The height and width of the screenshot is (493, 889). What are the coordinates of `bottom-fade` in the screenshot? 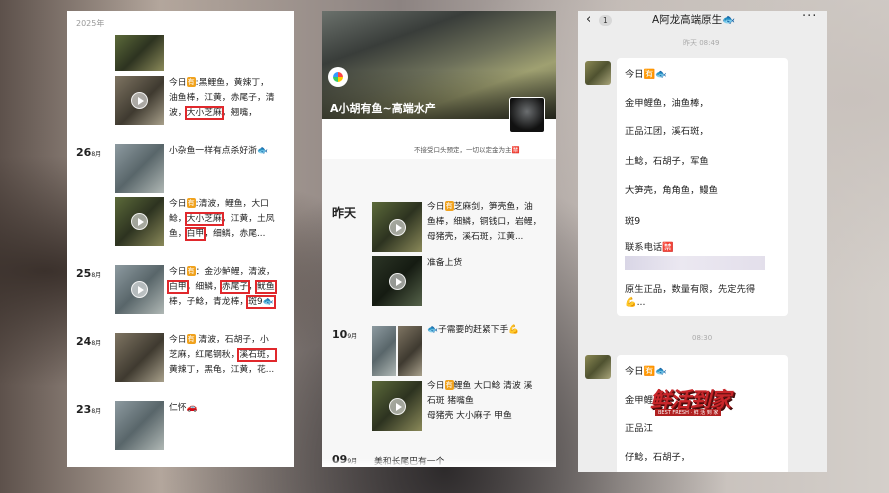 It's located at (439, 463).